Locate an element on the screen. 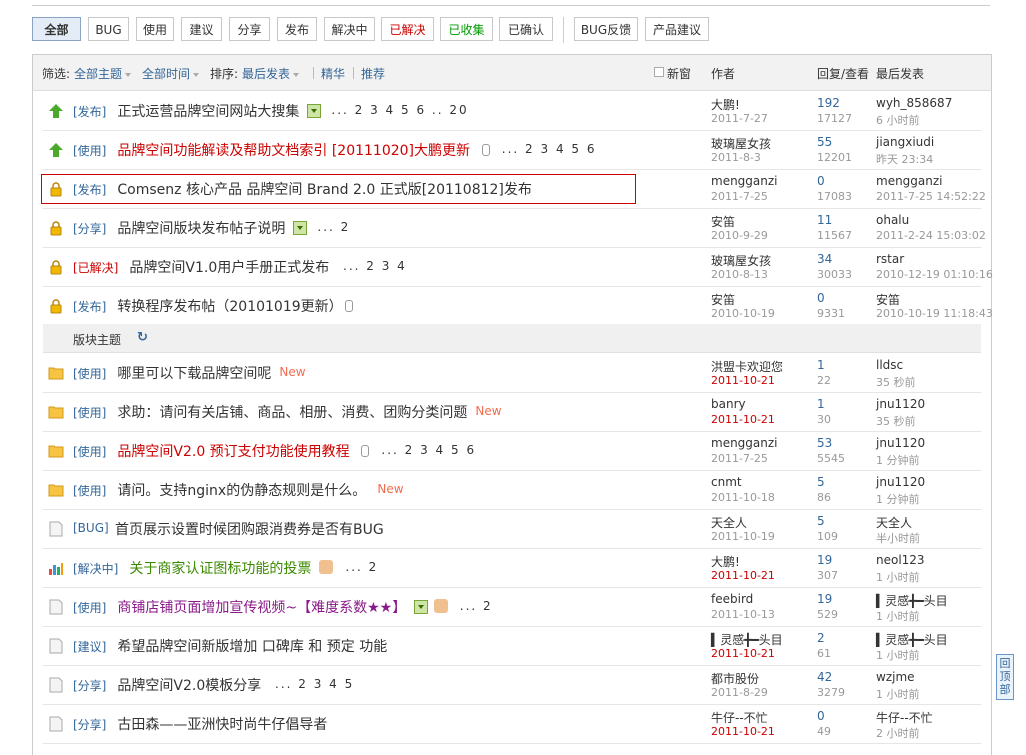 The width and height of the screenshot is (1026, 755). filter-confirmed: 已确认 is located at coordinates (526, 29).